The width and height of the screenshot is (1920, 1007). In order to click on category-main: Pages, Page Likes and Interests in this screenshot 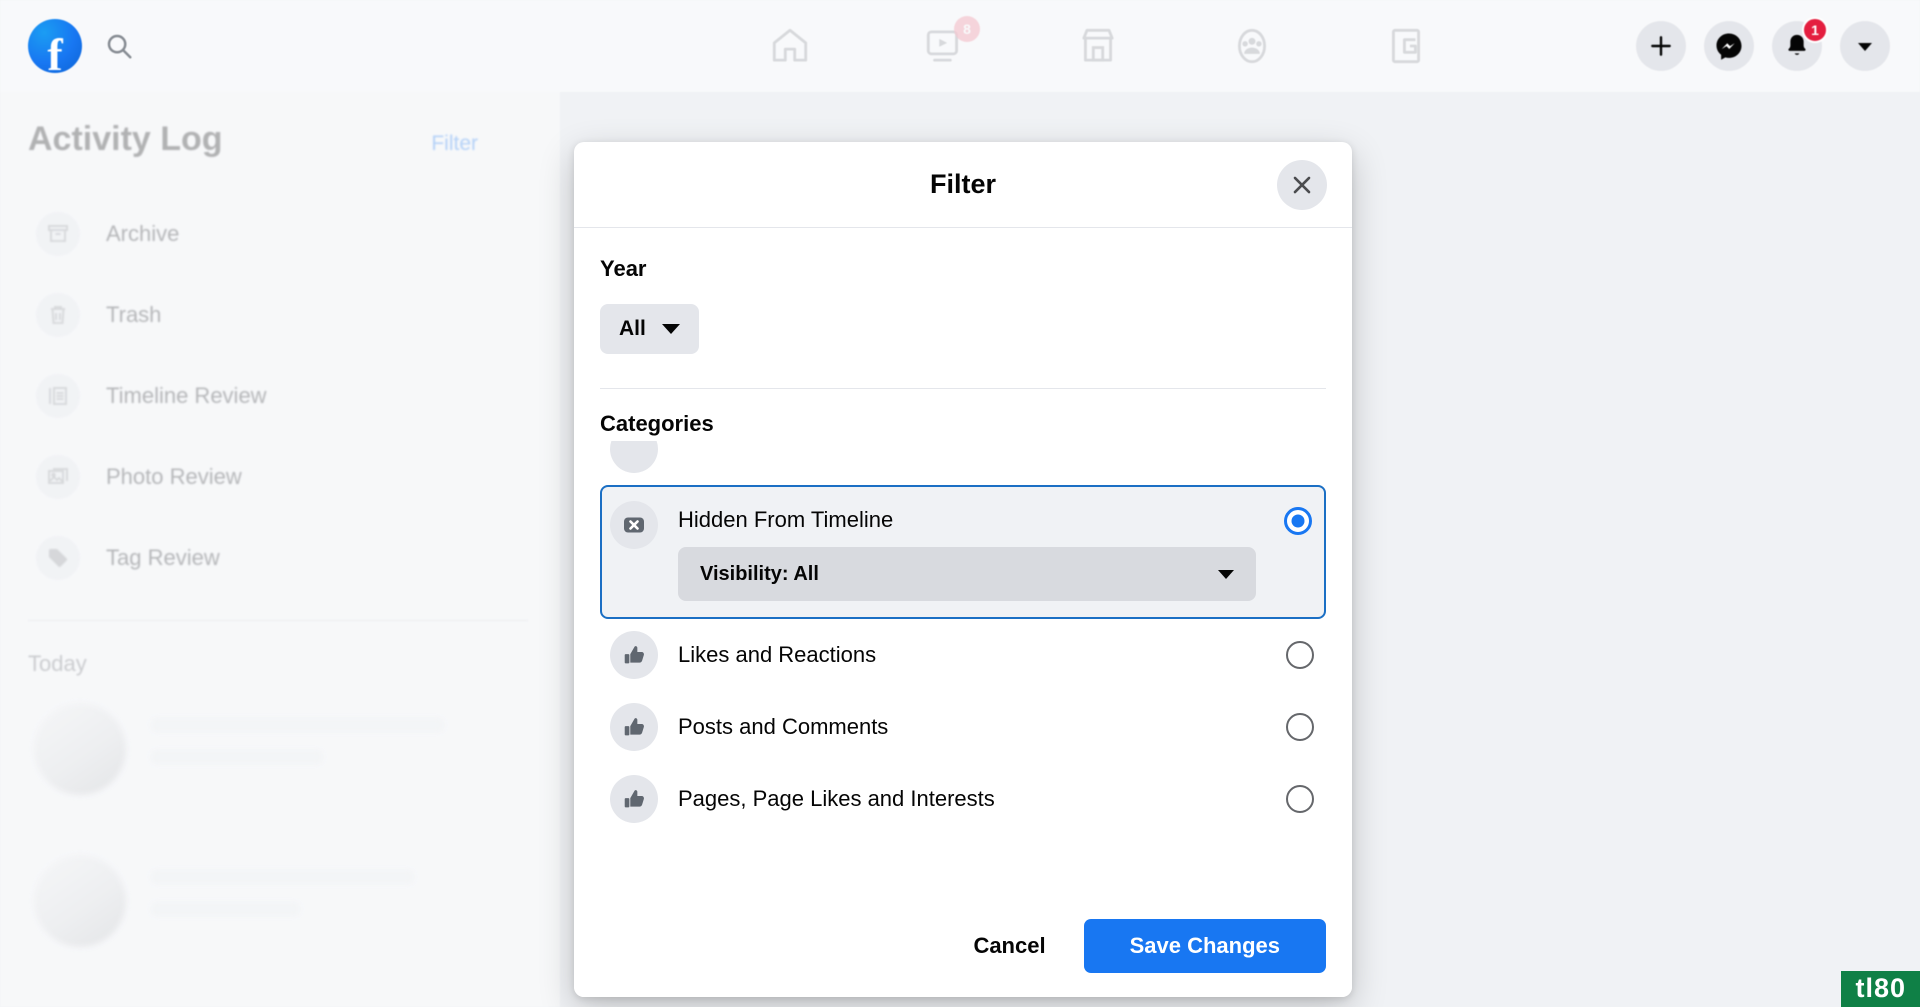, I will do `click(968, 799)`.